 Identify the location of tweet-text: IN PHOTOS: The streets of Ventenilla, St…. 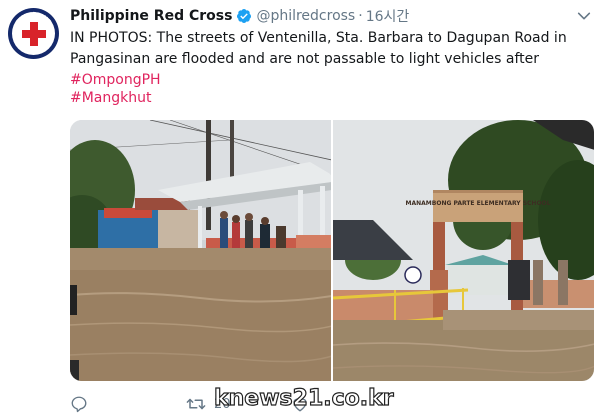
(330, 59).